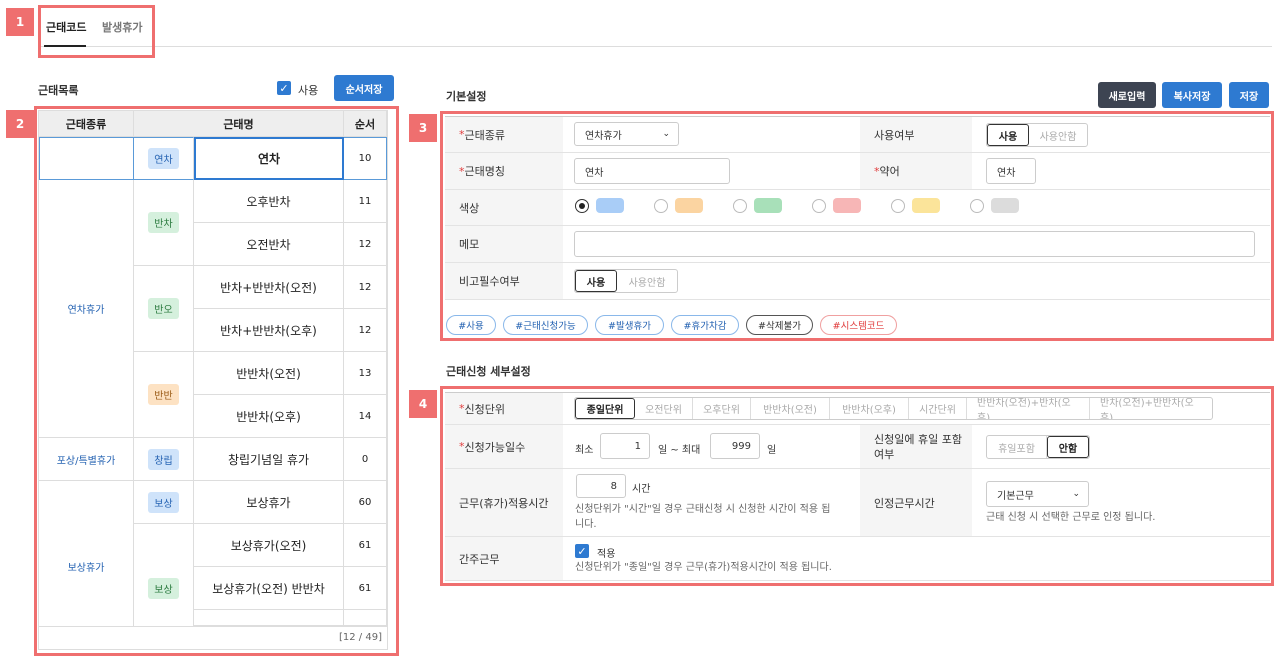 The width and height of the screenshot is (1276, 658). I want to click on annotation-marker-1: 1, so click(20, 22).